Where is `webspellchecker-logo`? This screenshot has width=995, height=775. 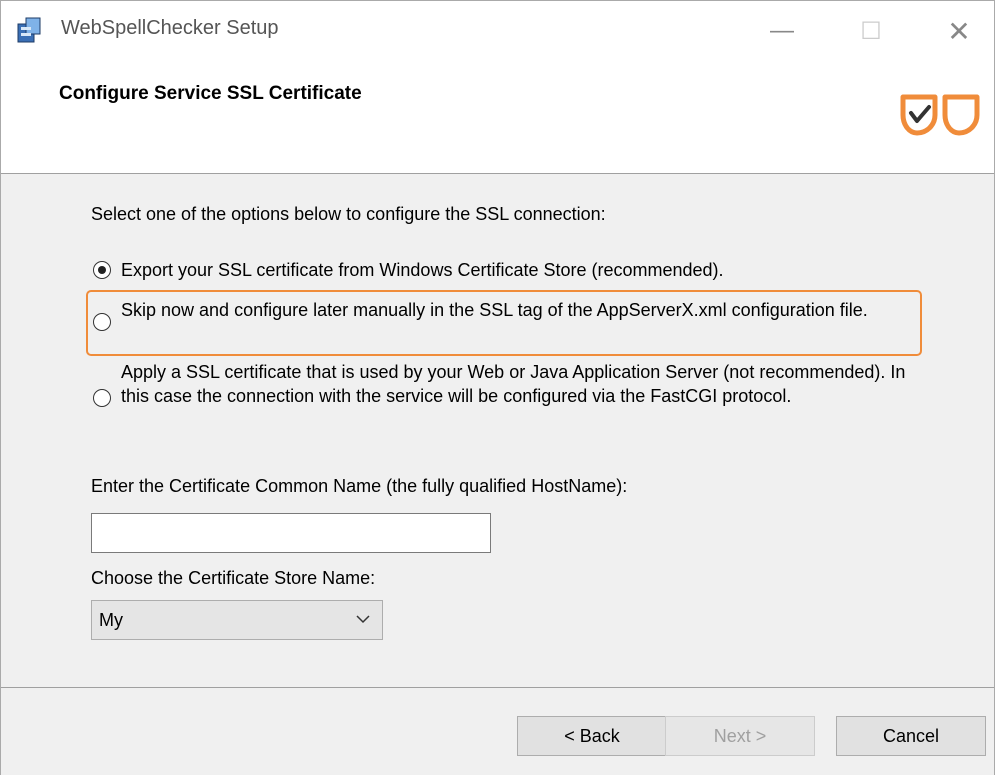
webspellchecker-logo is located at coordinates (940, 115).